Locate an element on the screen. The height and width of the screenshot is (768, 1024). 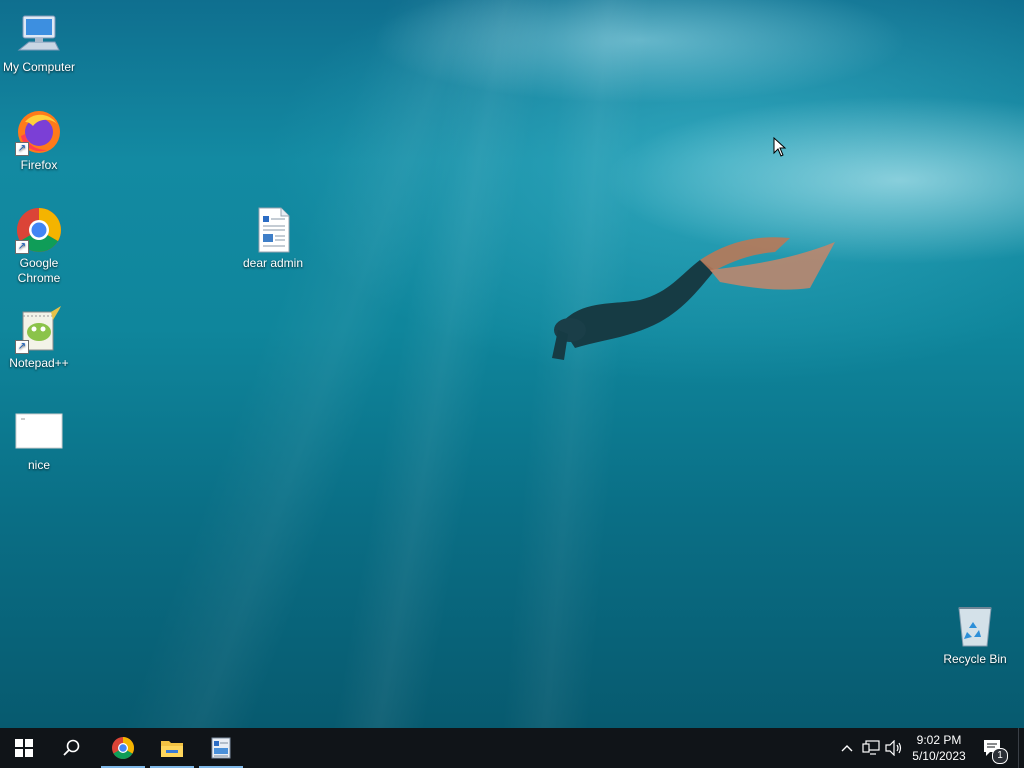
desktop-icon-label: Firefox is located at coordinates (39, 165).